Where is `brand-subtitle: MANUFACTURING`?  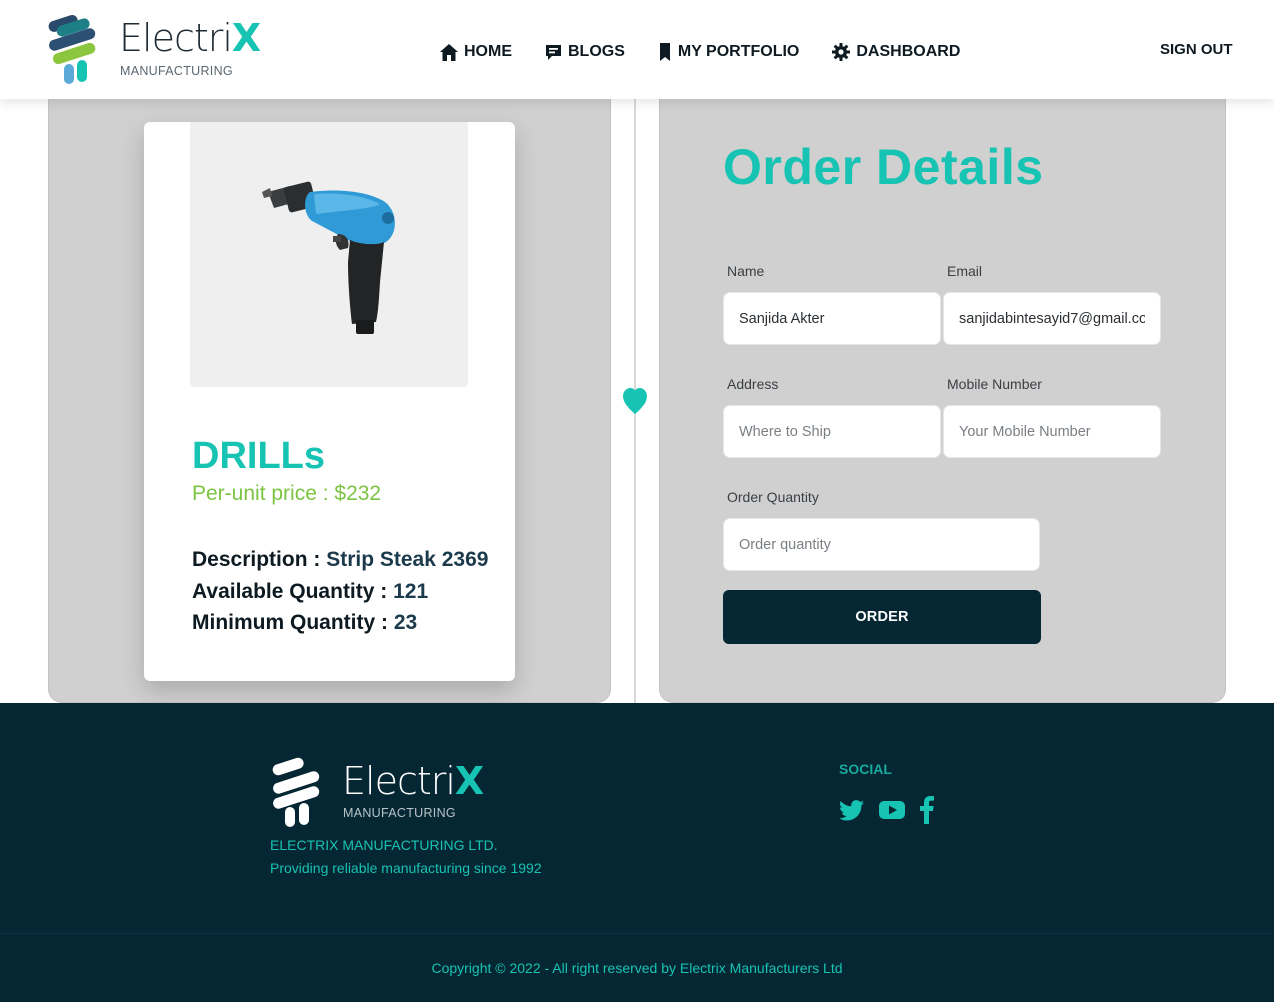
brand-subtitle: MANUFACTURING is located at coordinates (176, 71).